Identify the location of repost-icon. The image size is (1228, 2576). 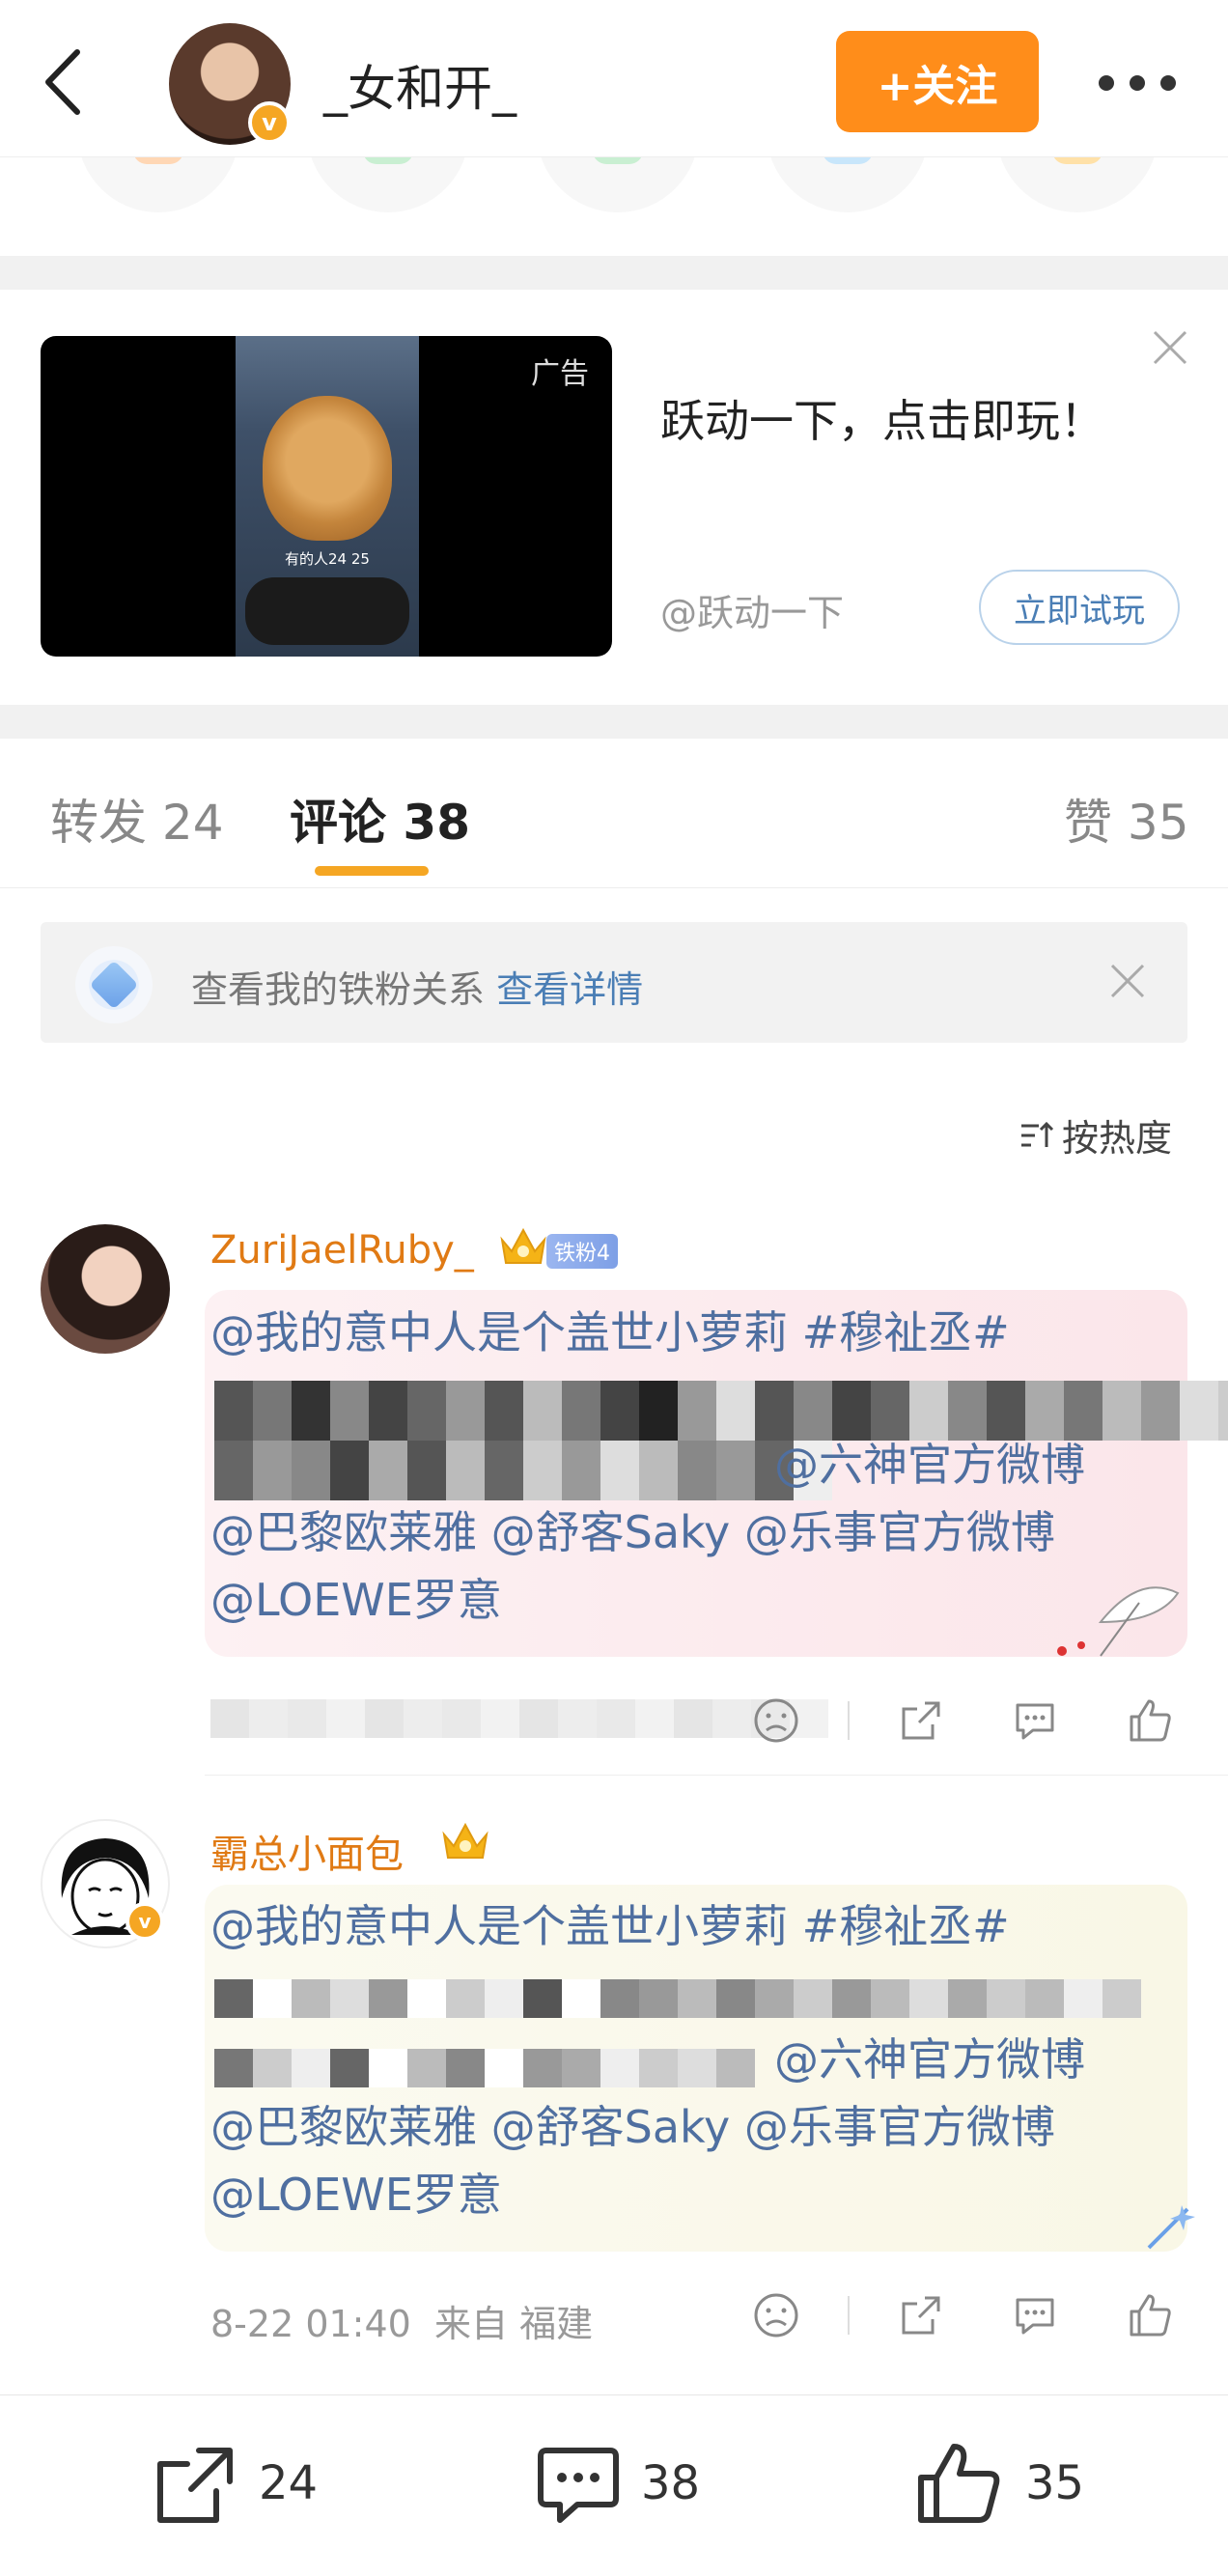
(195, 2486).